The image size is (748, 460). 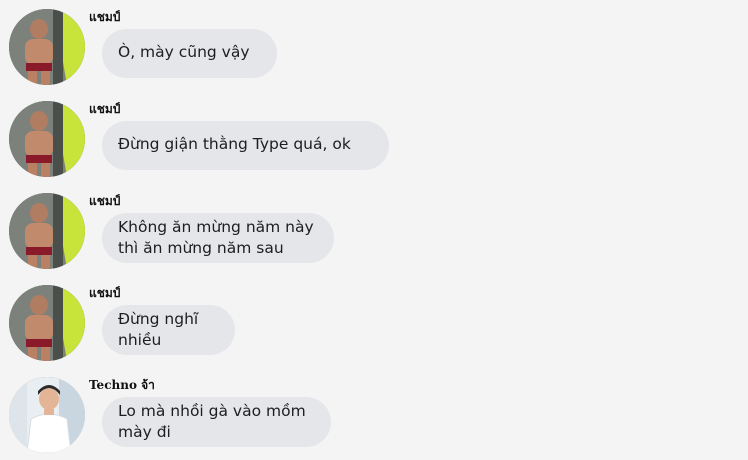 I want to click on user-white-shirt-avatar, so click(x=47, y=415).